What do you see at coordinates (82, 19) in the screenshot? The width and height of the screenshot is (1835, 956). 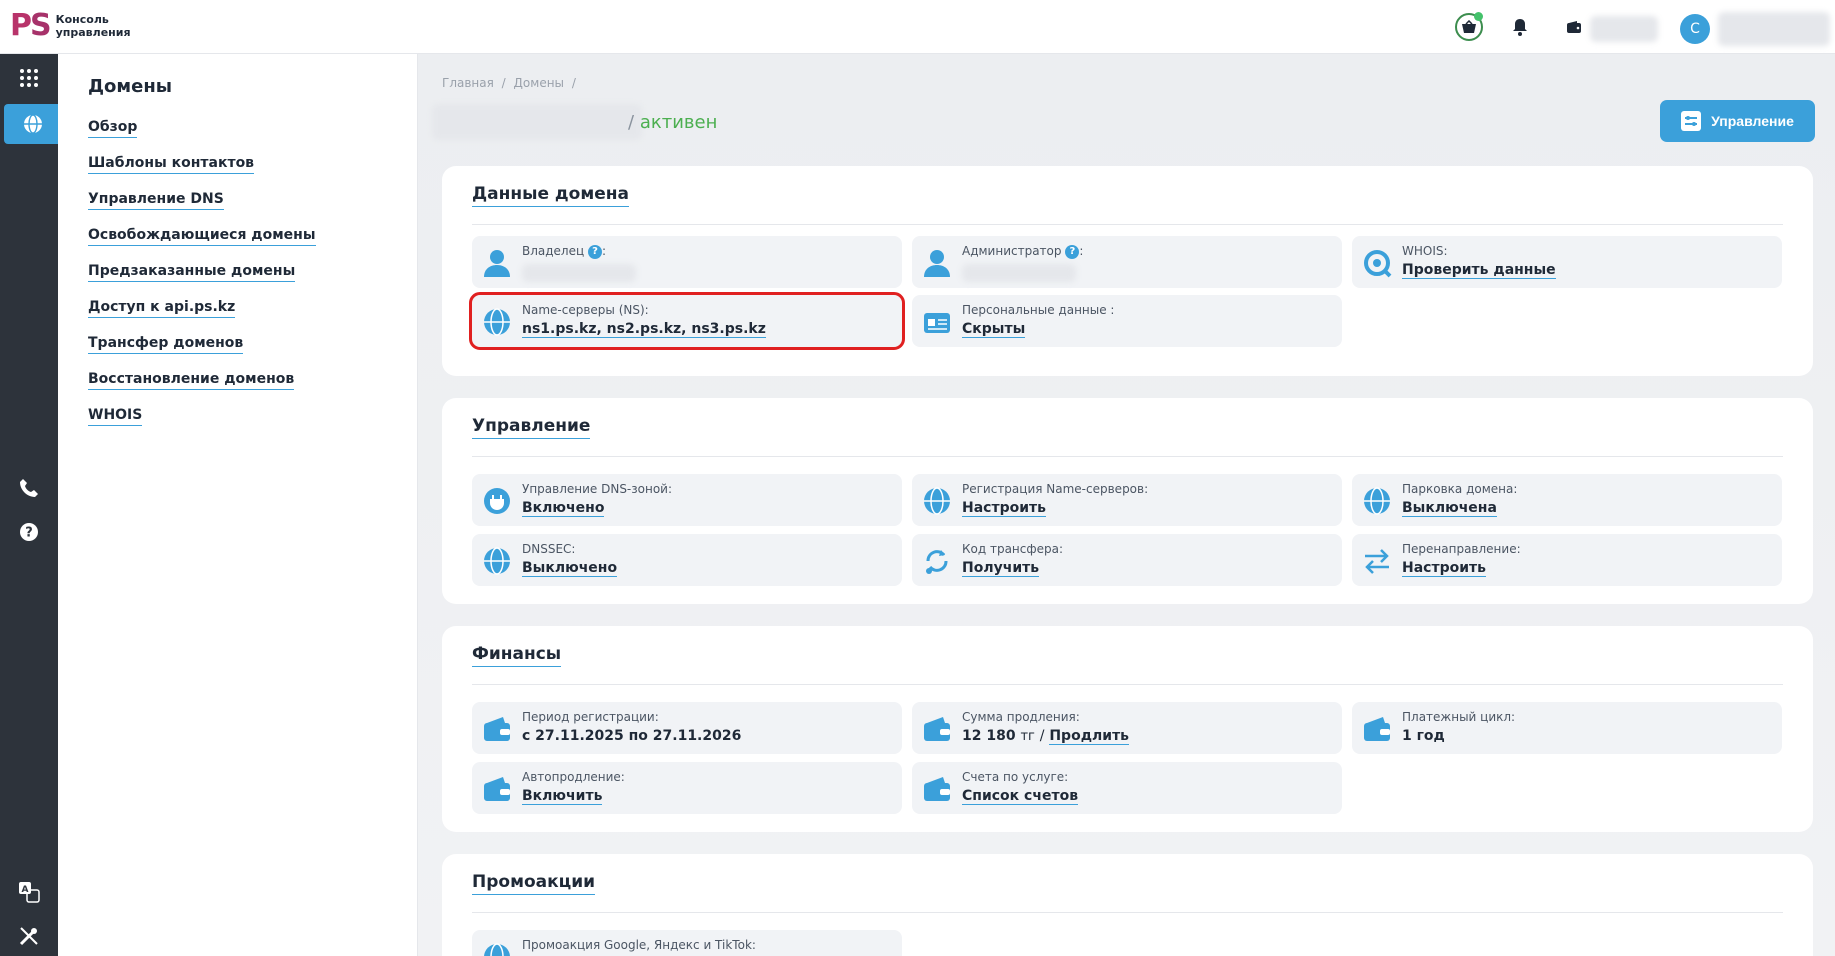 I see `logo-text-line1: Консоль` at bounding box center [82, 19].